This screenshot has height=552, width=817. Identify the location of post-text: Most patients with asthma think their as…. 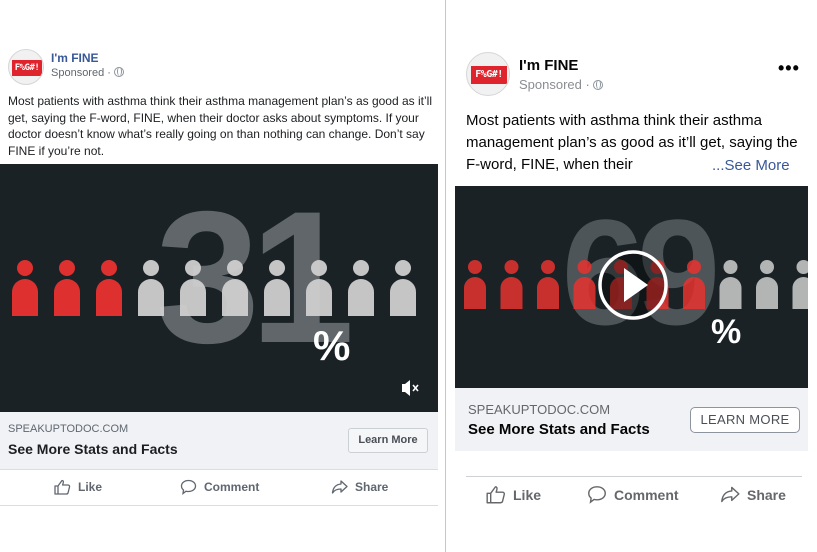
(220, 126).